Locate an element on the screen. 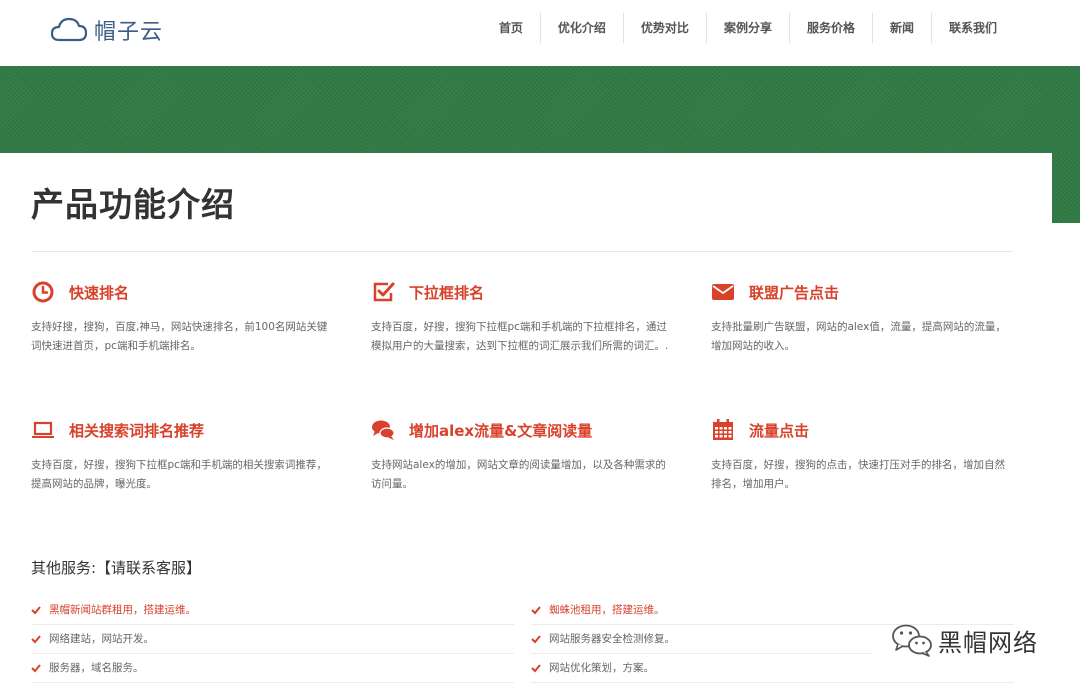  watermark-text: 黑帽网络 is located at coordinates (988, 642).